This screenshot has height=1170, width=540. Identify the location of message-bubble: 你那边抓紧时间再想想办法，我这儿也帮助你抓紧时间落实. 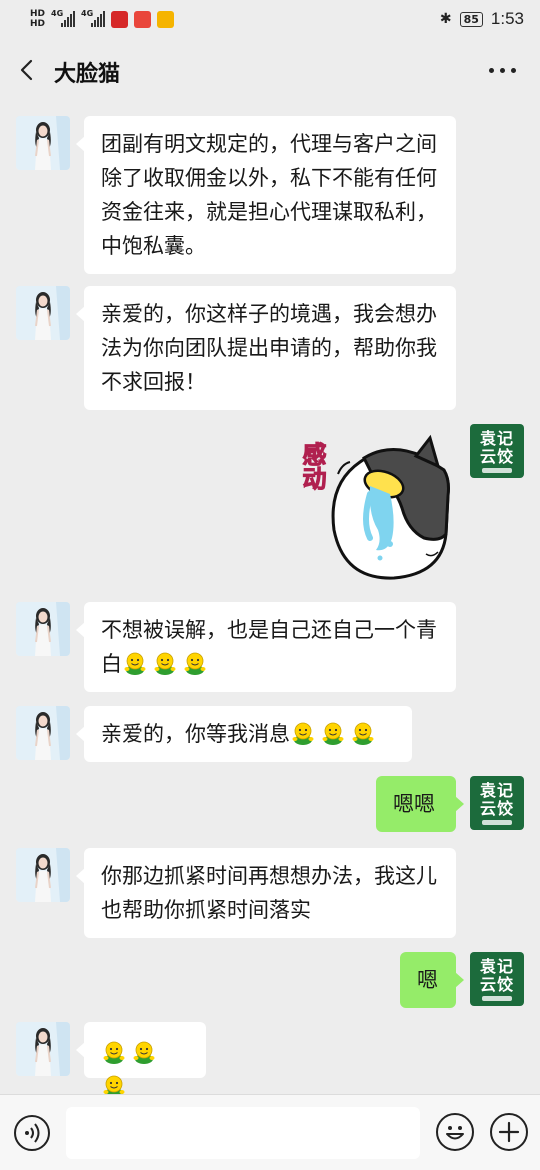
(266, 893).